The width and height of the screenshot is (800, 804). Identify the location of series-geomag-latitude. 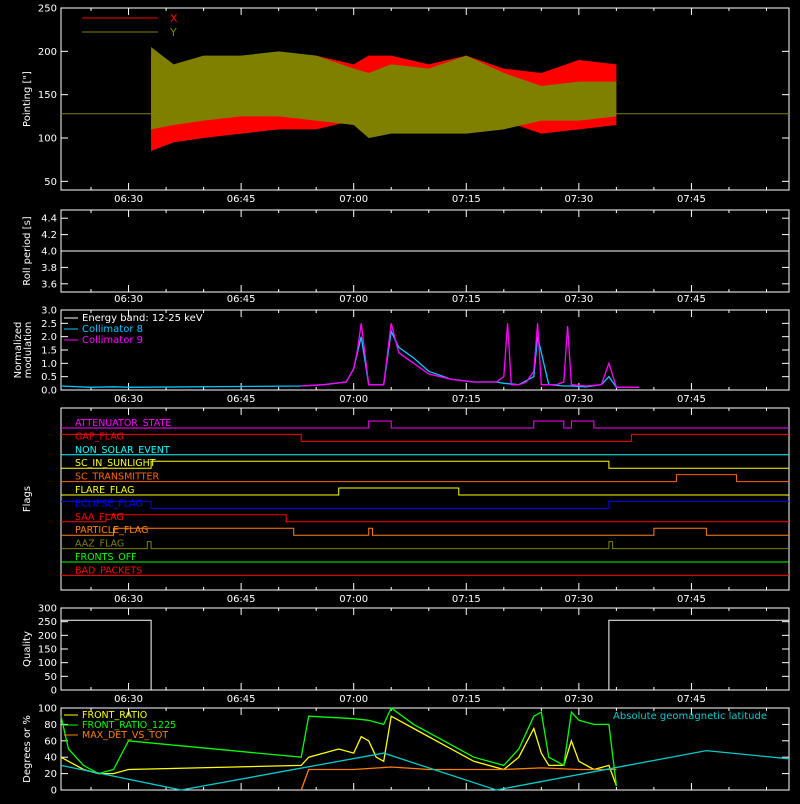
(425, 770).